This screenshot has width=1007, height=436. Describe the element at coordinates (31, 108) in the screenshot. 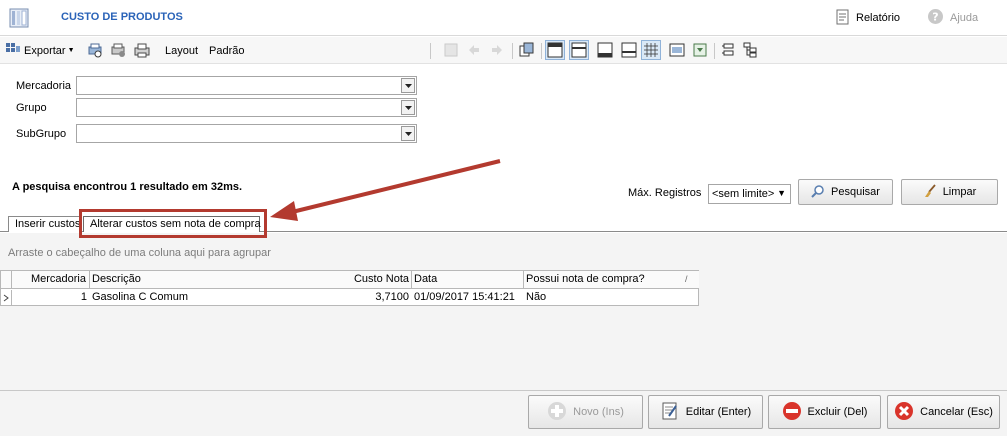

I see `grupo-label: Grupo` at that location.